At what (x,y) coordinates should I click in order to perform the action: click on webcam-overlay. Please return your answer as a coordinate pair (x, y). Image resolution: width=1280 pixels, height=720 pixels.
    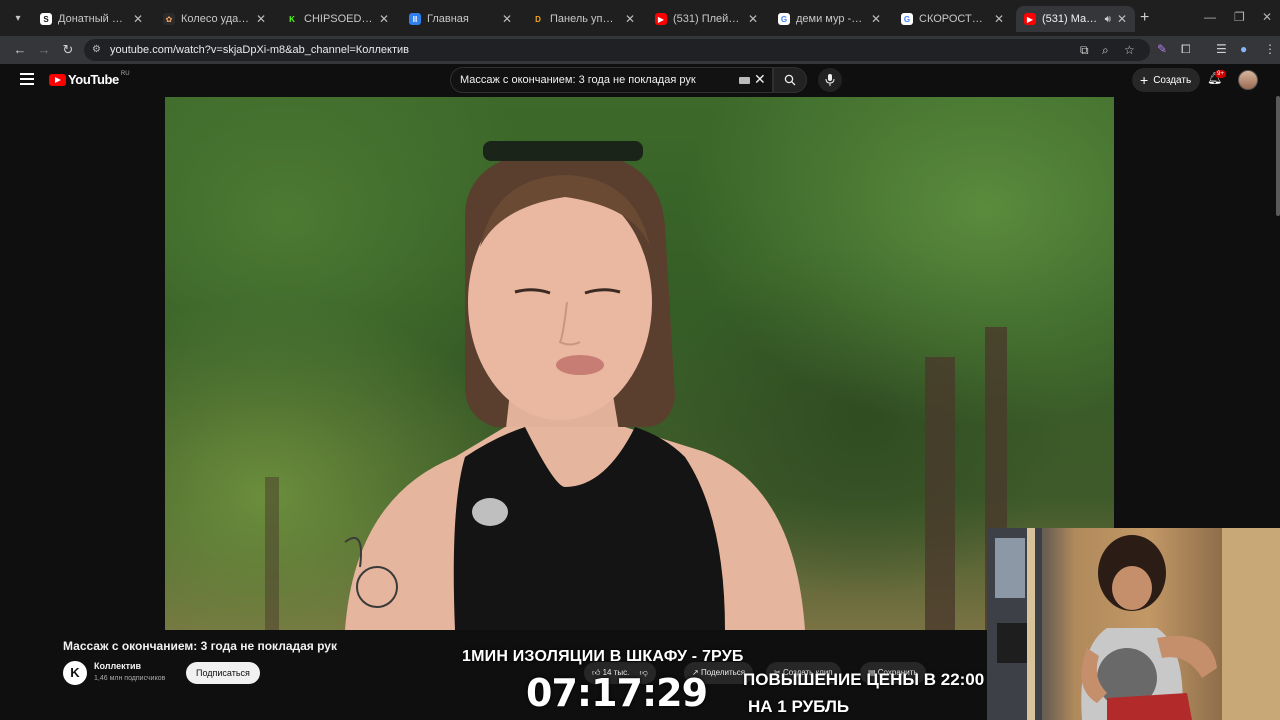
    Looking at the image, I should click on (1133, 624).